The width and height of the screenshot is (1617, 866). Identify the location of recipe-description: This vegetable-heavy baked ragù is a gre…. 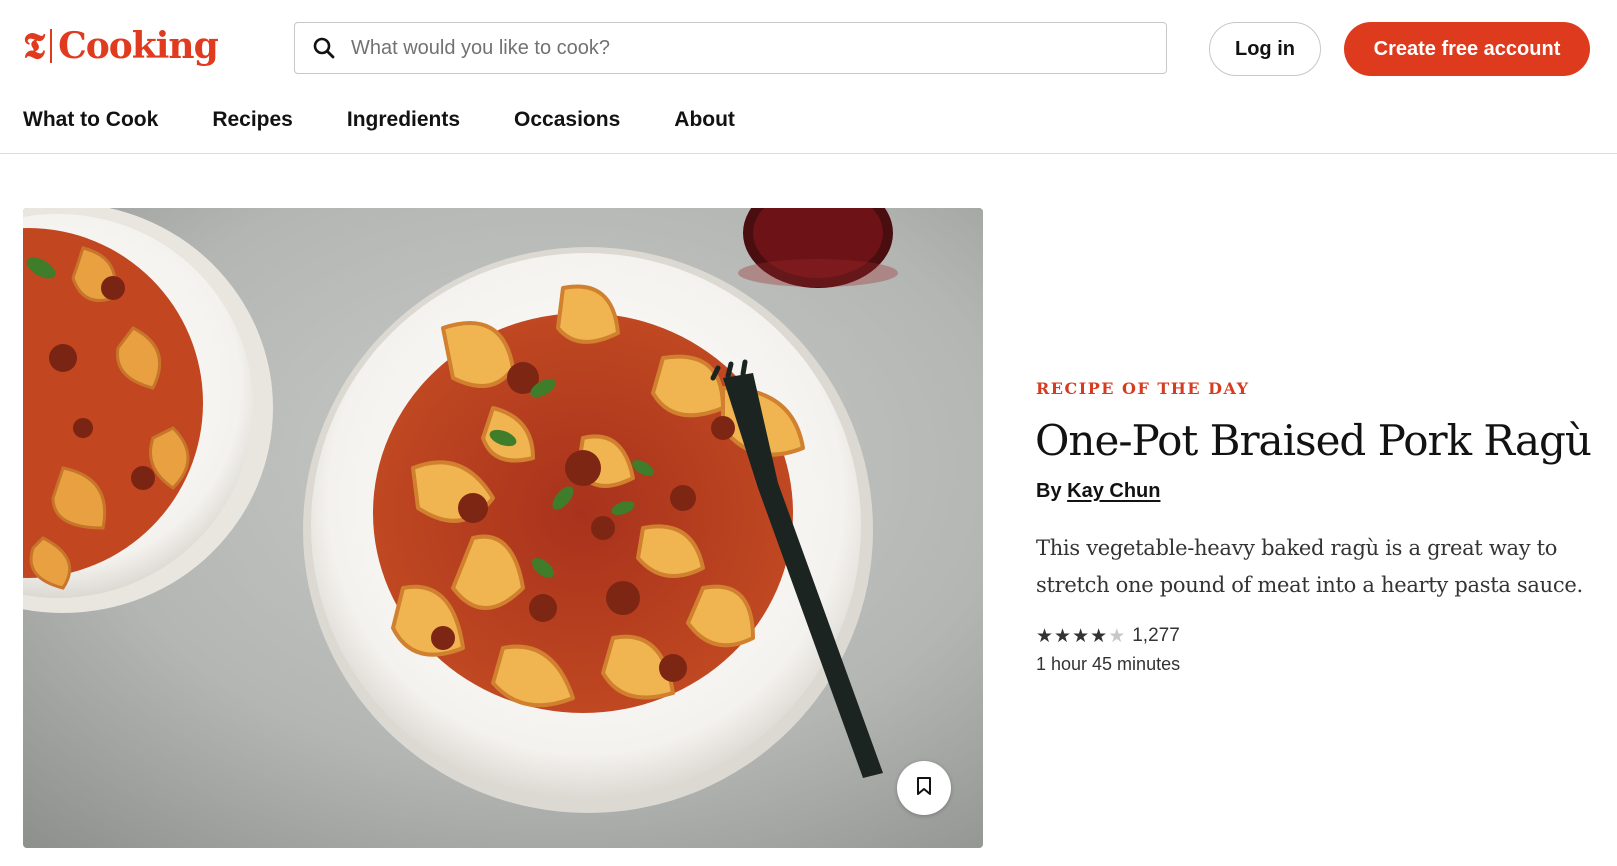
(1309, 566).